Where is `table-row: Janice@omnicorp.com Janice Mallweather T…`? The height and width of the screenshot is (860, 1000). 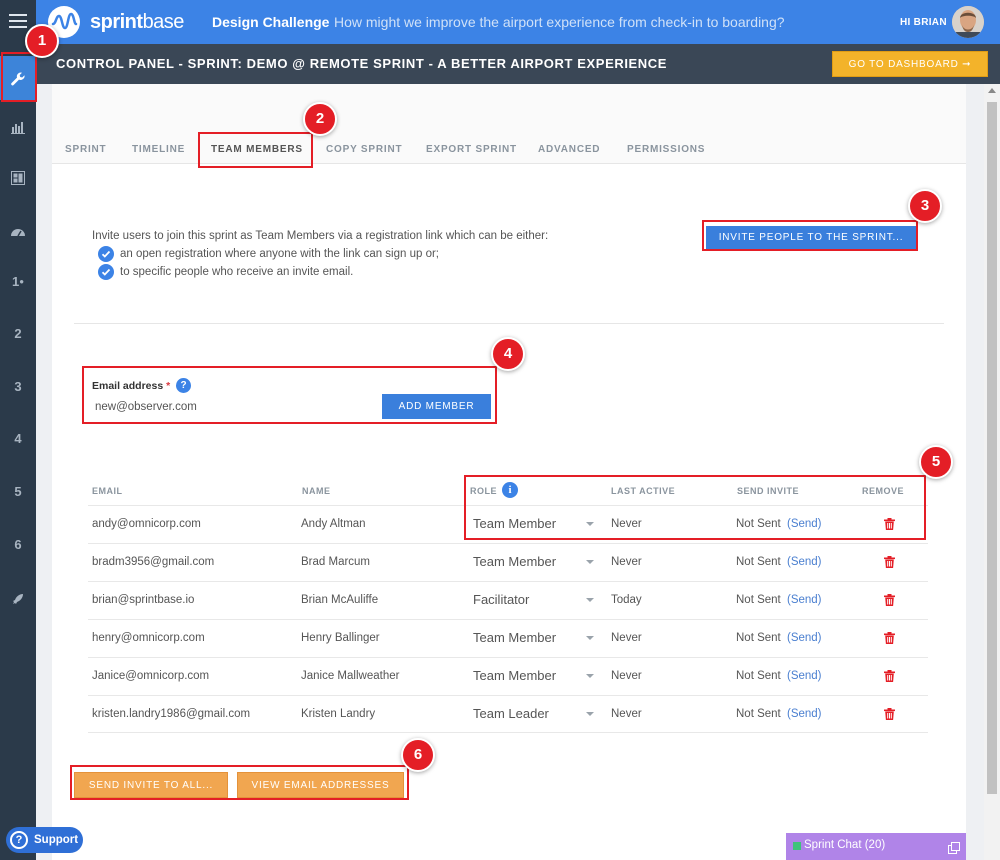 table-row: Janice@omnicorp.com Janice Mallweather T… is located at coordinates (508, 676).